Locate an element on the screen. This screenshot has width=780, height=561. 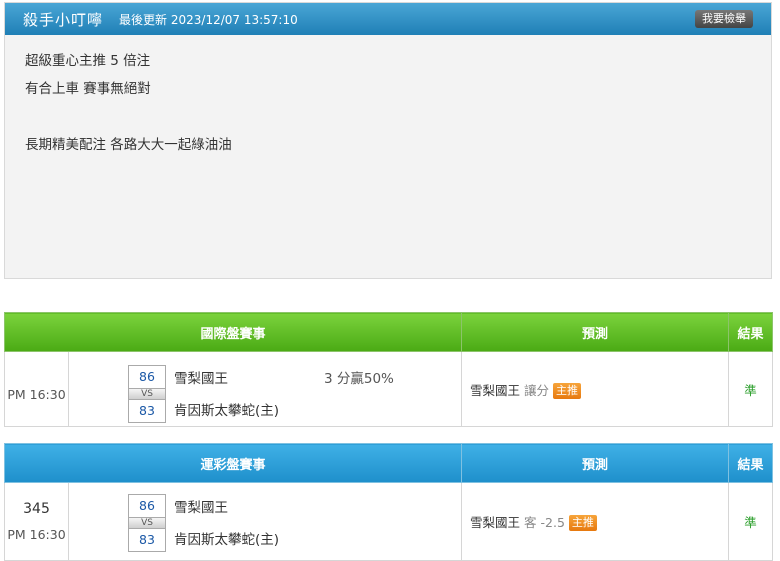
last-updated: 最後更新 2023/12/07 13:57:10 is located at coordinates (208, 19).